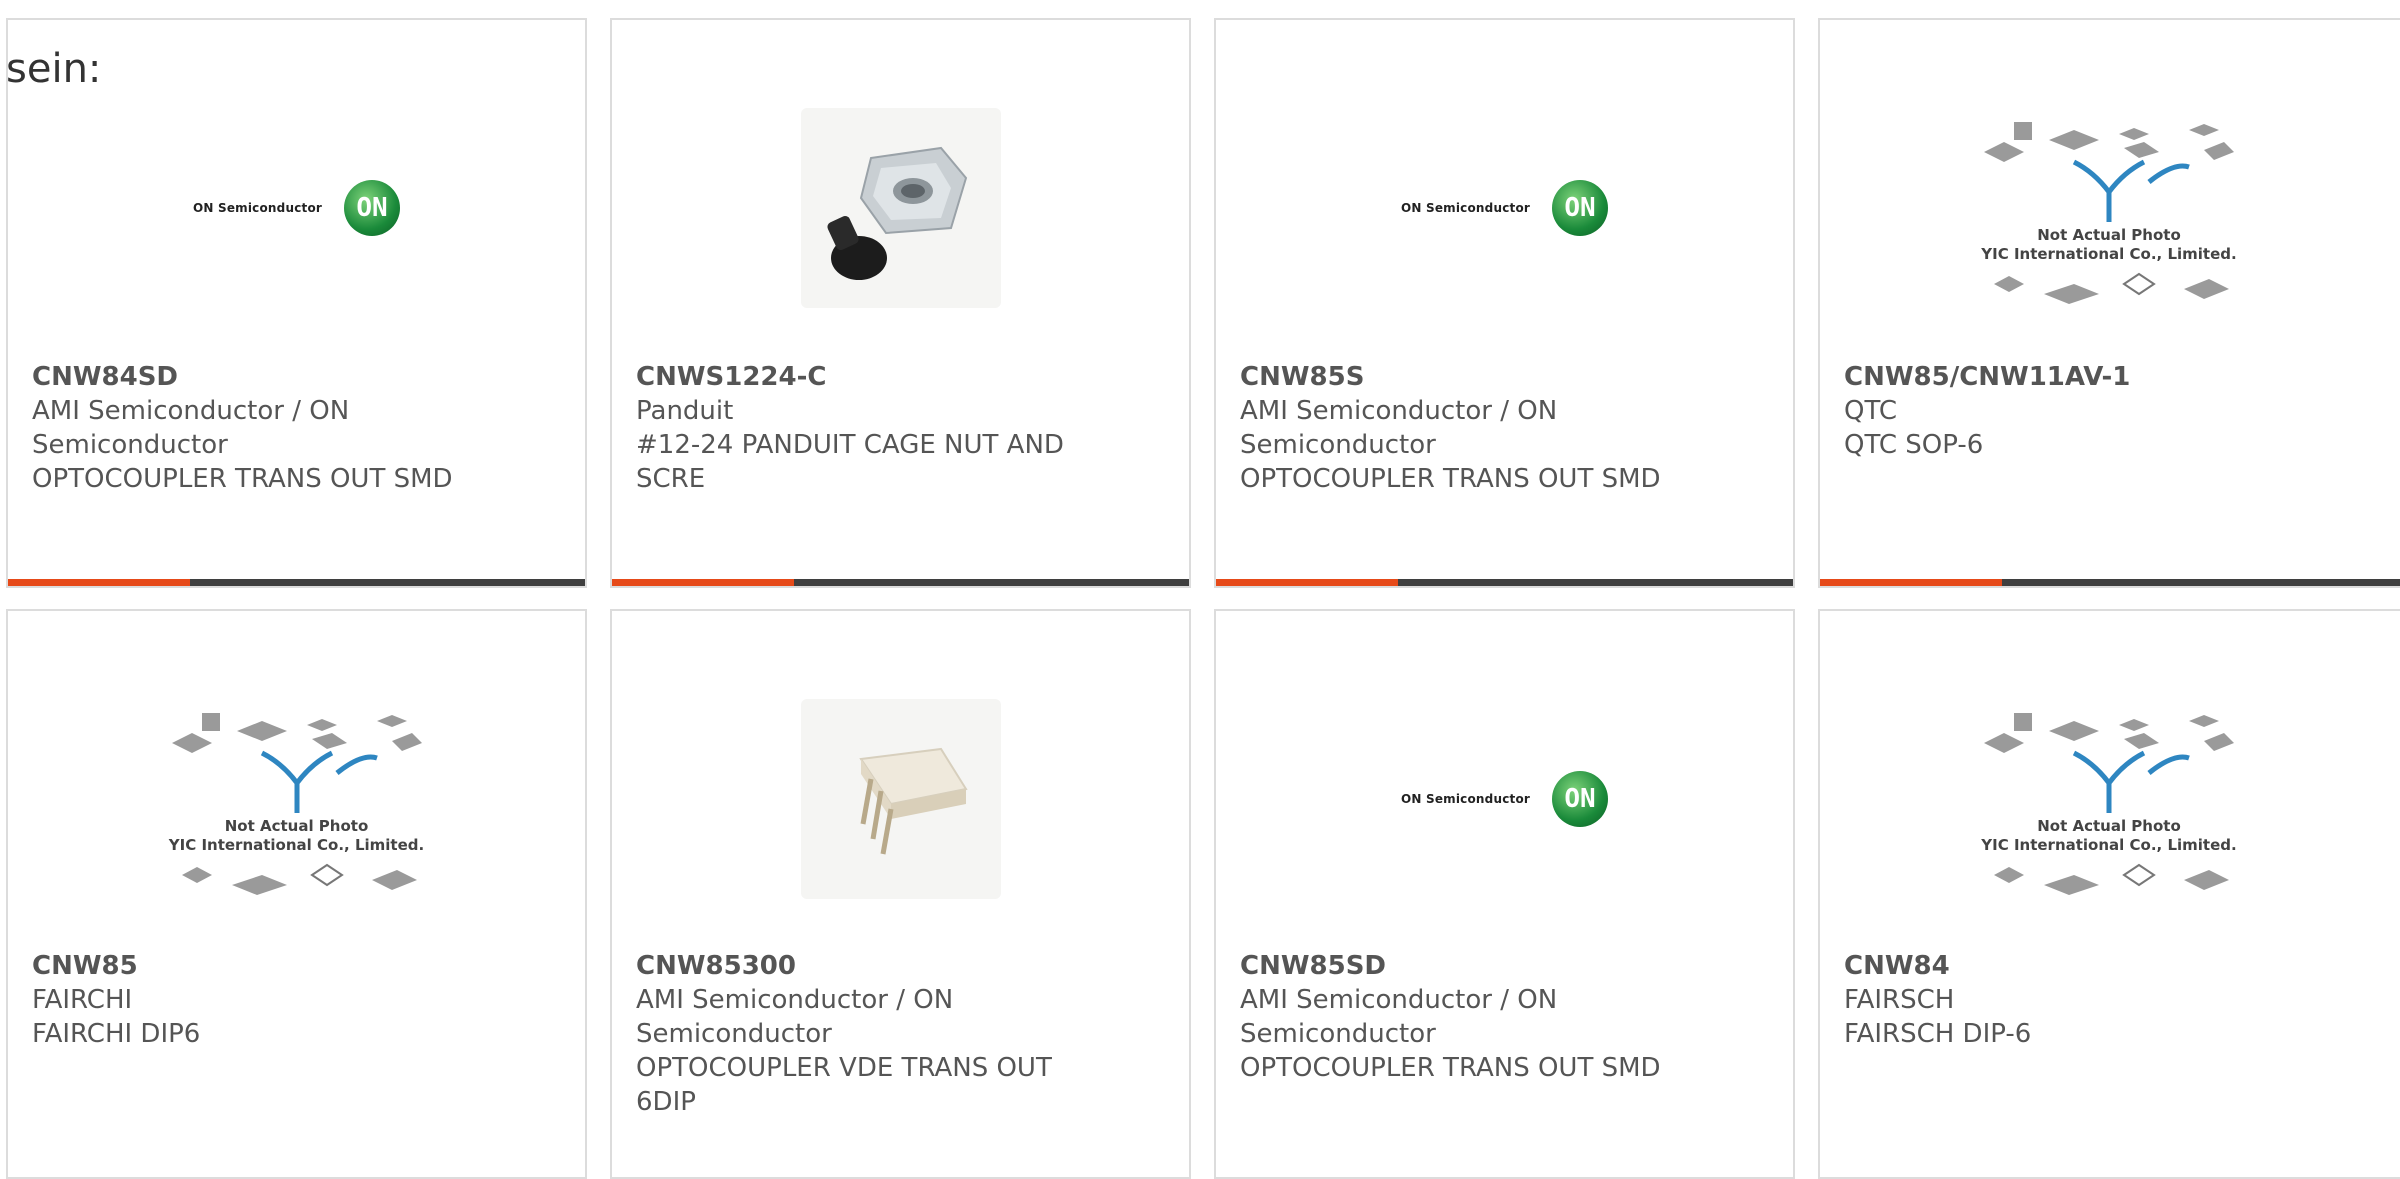 The height and width of the screenshot is (1179, 2400). I want to click on part-number: CNW85SD, so click(1504, 966).